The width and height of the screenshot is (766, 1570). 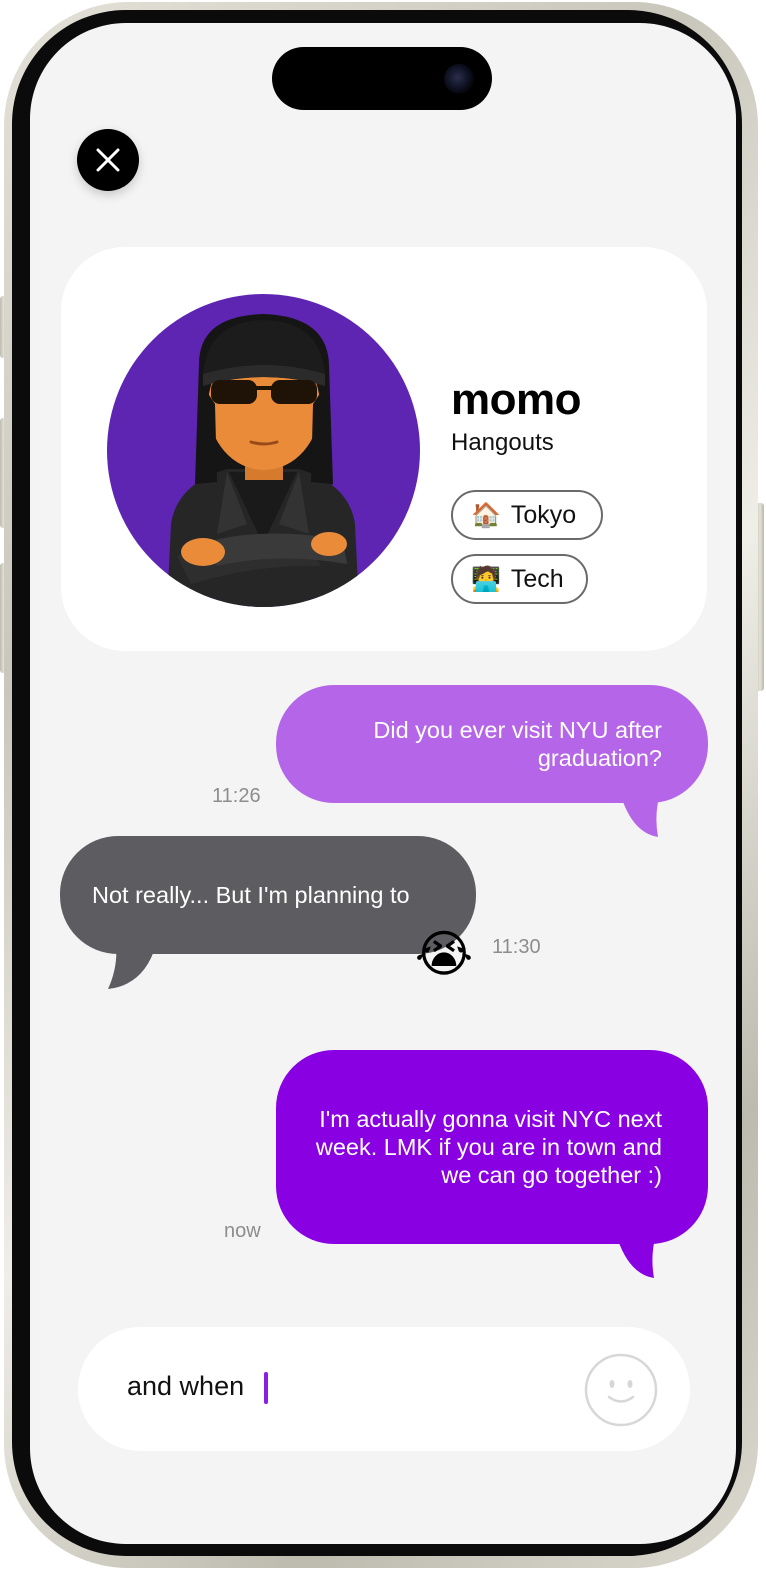 What do you see at coordinates (266, 1388) in the screenshot?
I see `text-caret` at bounding box center [266, 1388].